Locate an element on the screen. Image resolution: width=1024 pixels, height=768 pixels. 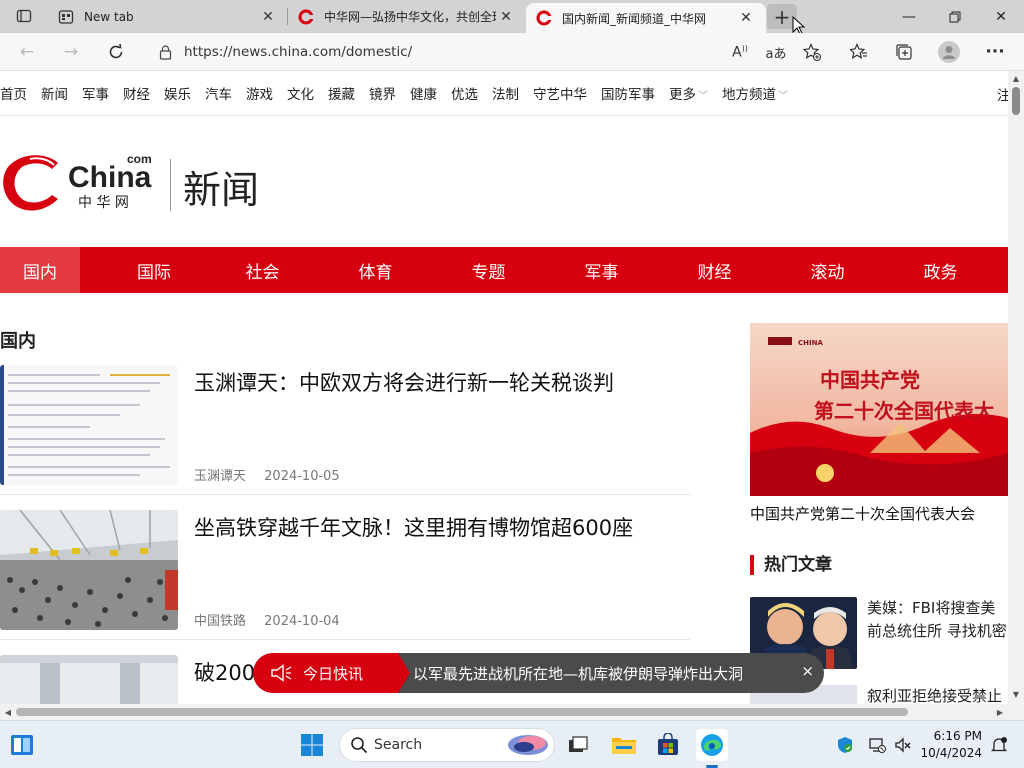
channel-tab: 财经 is located at coordinates (714, 270).